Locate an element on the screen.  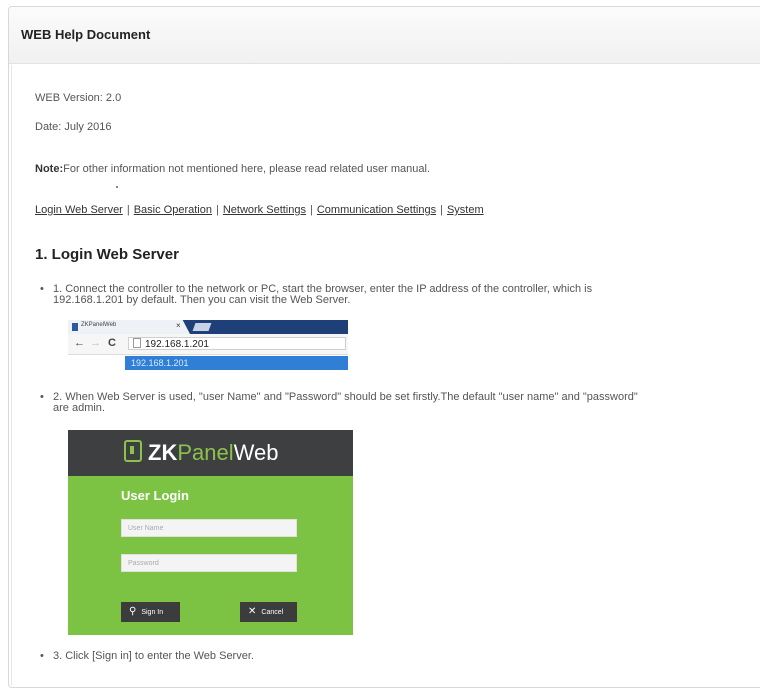
version-text: WEB Version: 2.0 is located at coordinates (78, 98).